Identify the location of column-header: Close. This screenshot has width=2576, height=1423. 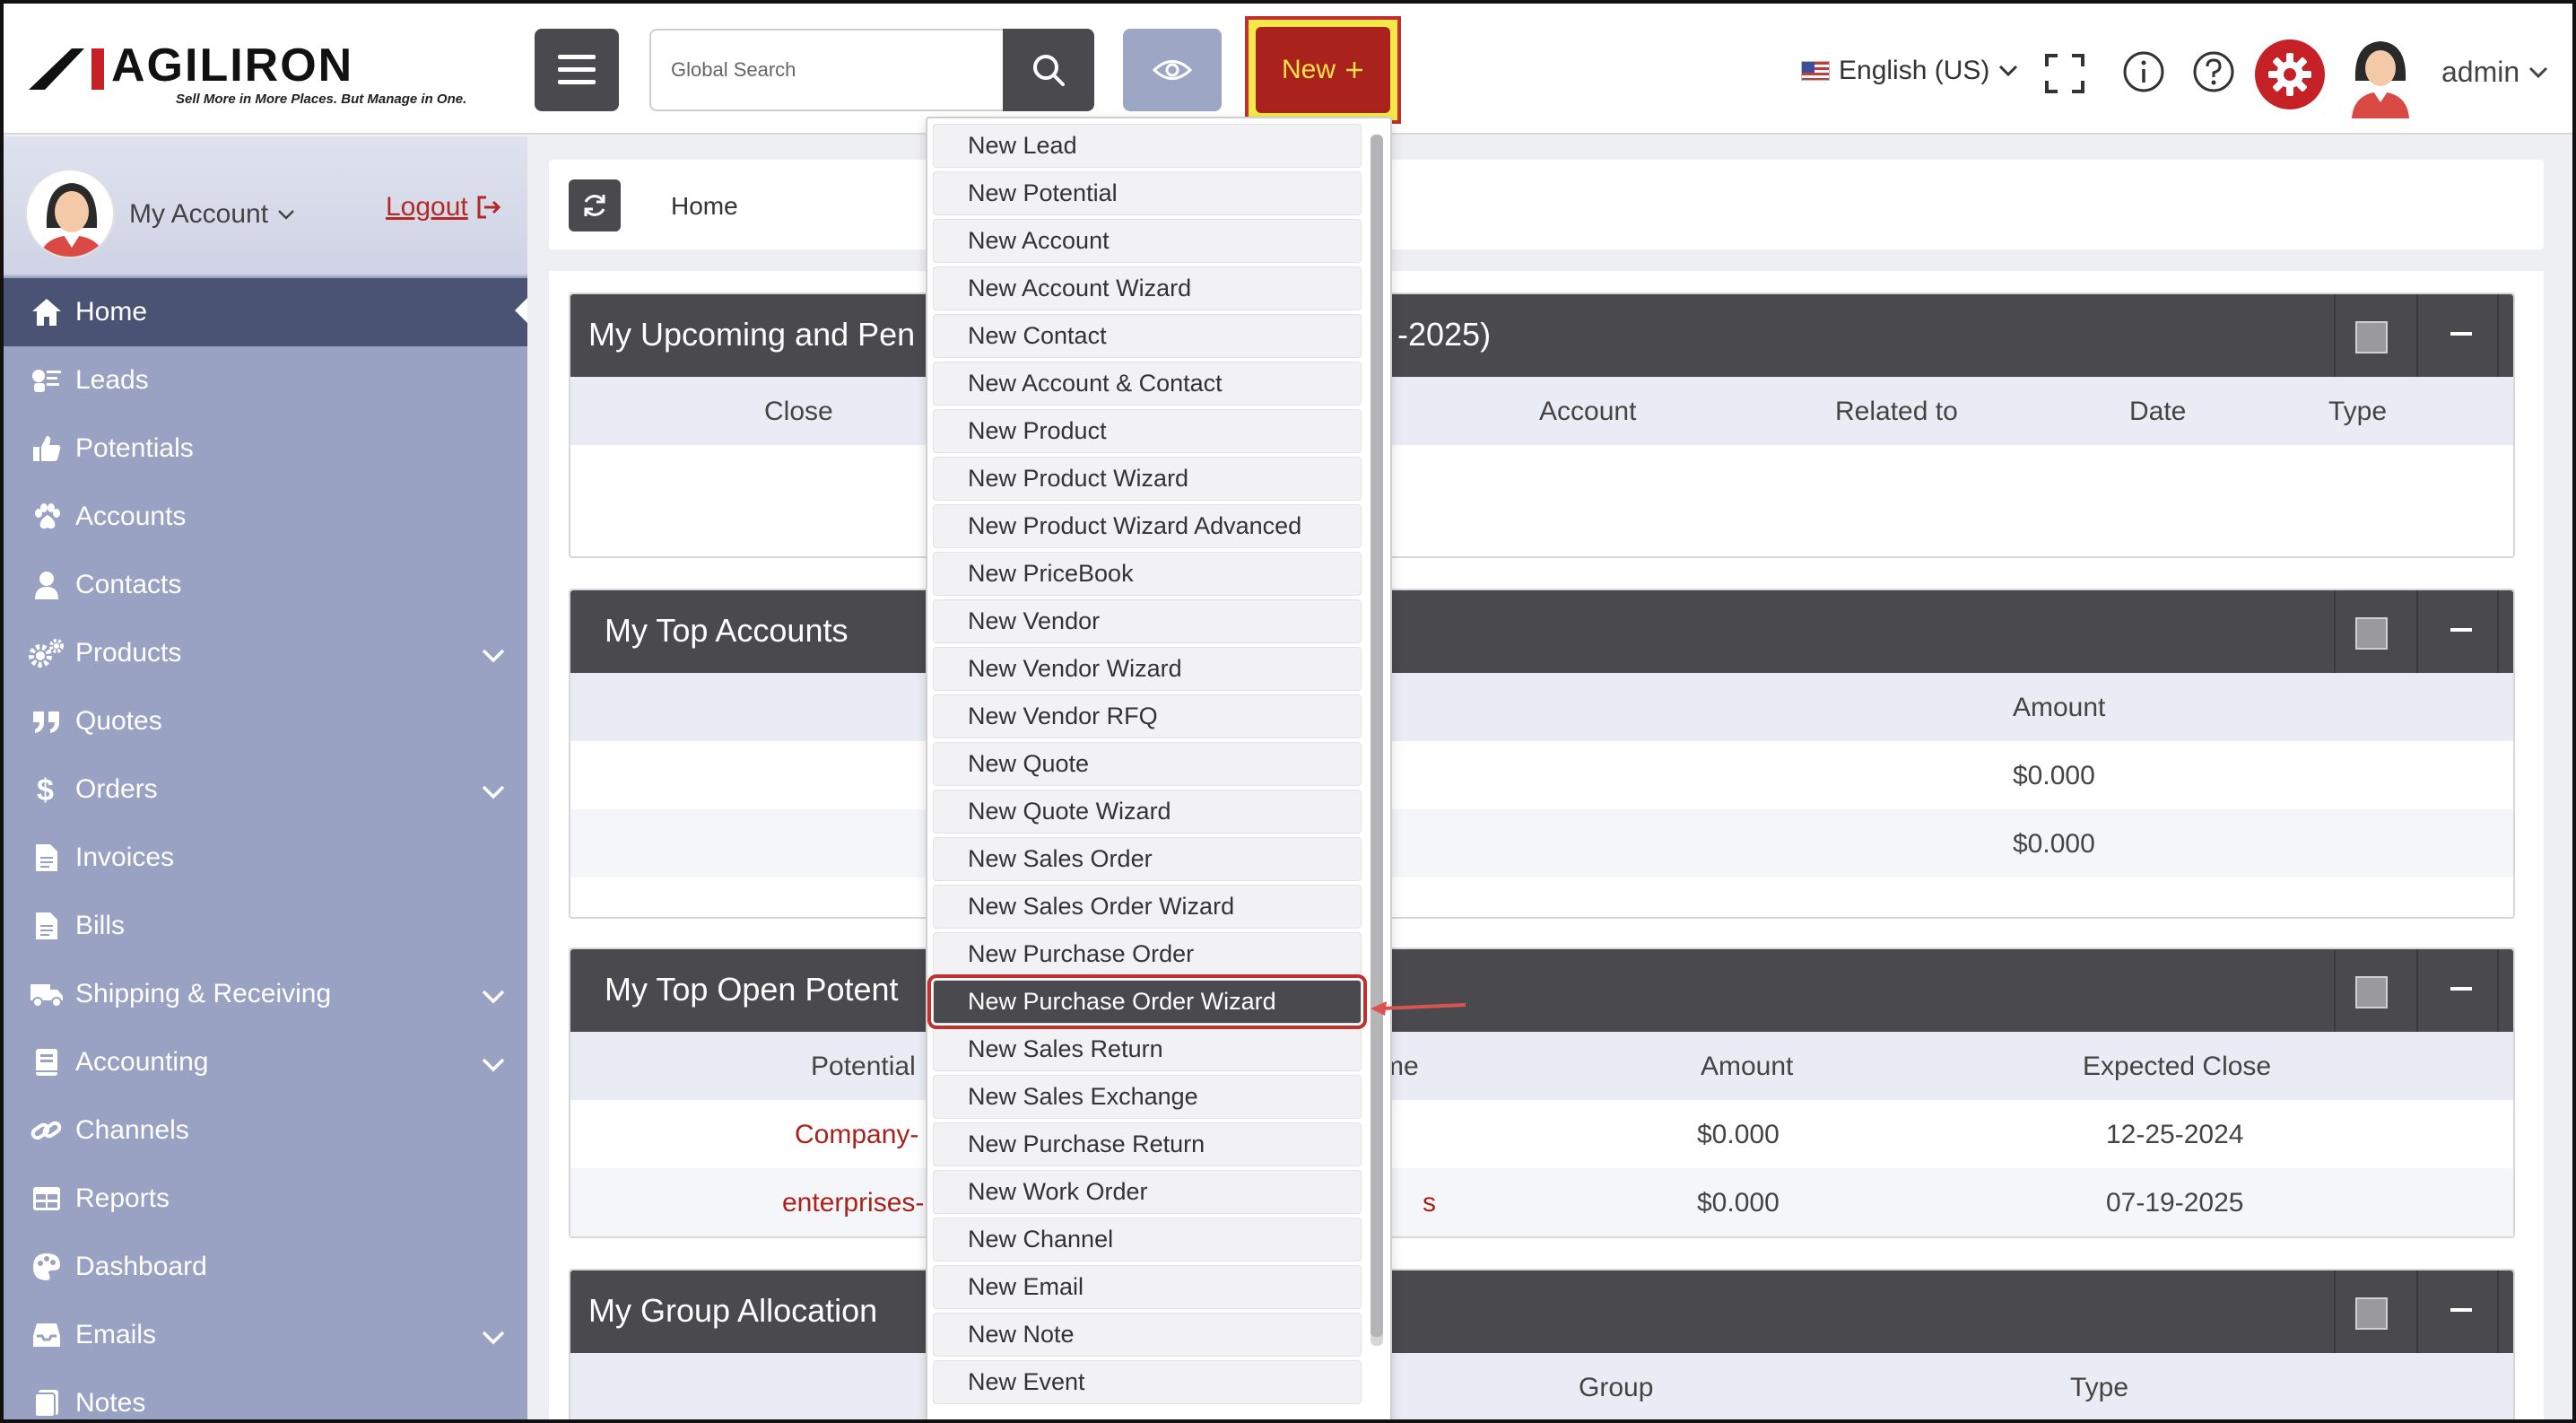
(798, 412).